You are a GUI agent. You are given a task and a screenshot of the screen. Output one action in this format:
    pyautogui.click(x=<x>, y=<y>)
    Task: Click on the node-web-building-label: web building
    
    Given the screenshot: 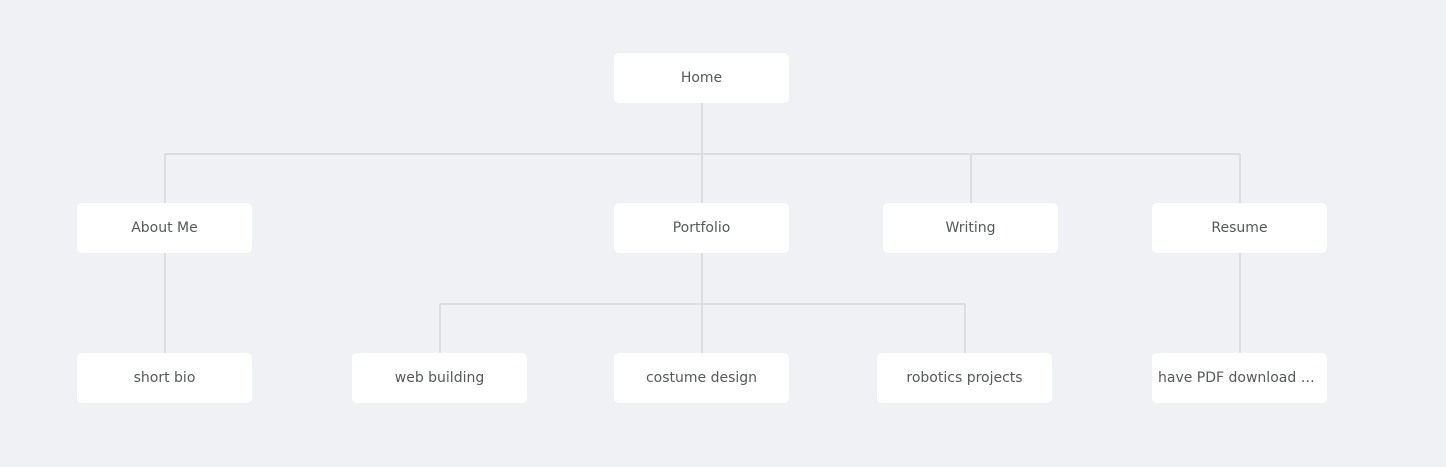 What is the action you would take?
    pyautogui.click(x=439, y=378)
    